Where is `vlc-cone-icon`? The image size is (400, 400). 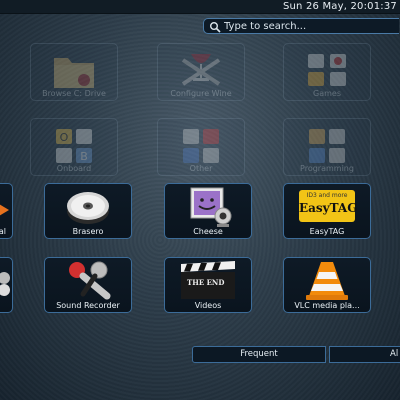 vlc-cone-icon is located at coordinates (327, 281).